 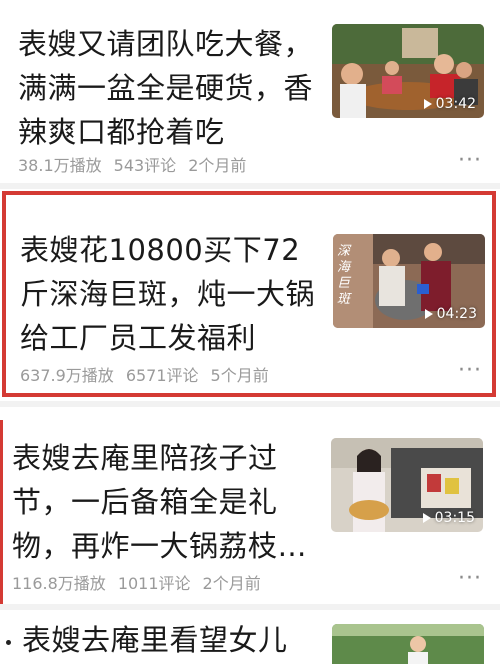 What do you see at coordinates (408, 644) in the screenshot?
I see `video-thumbnail` at bounding box center [408, 644].